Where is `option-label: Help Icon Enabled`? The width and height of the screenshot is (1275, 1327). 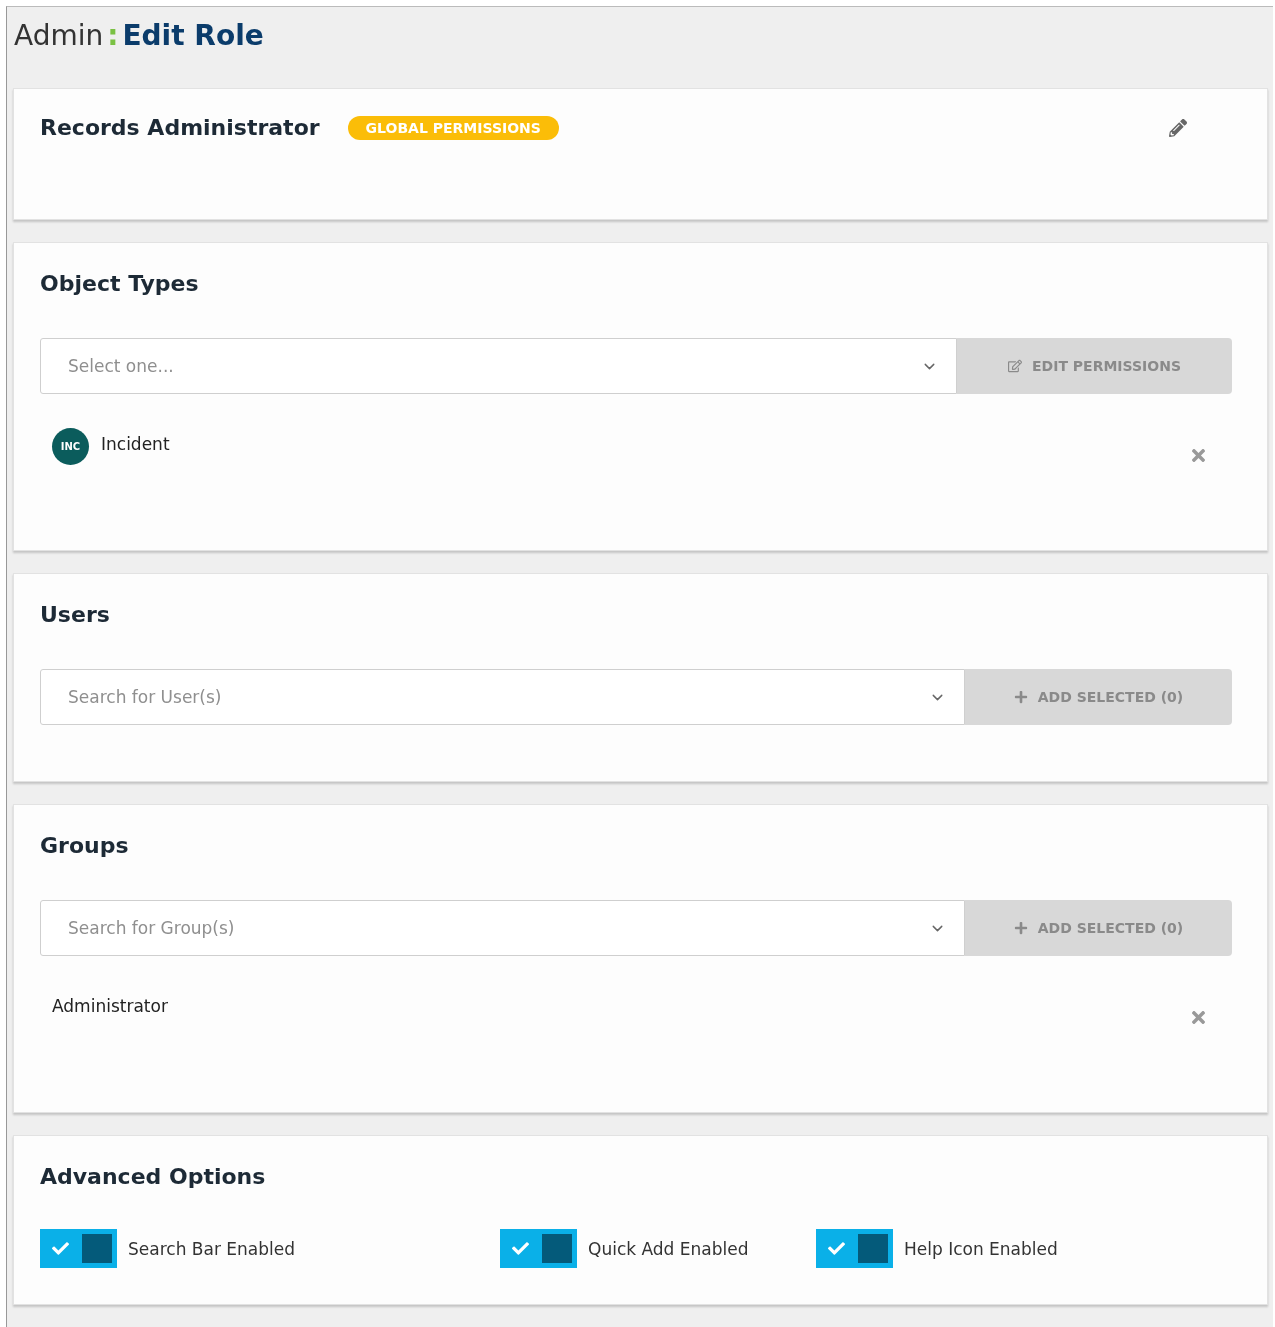
option-label: Help Icon Enabled is located at coordinates (981, 1248).